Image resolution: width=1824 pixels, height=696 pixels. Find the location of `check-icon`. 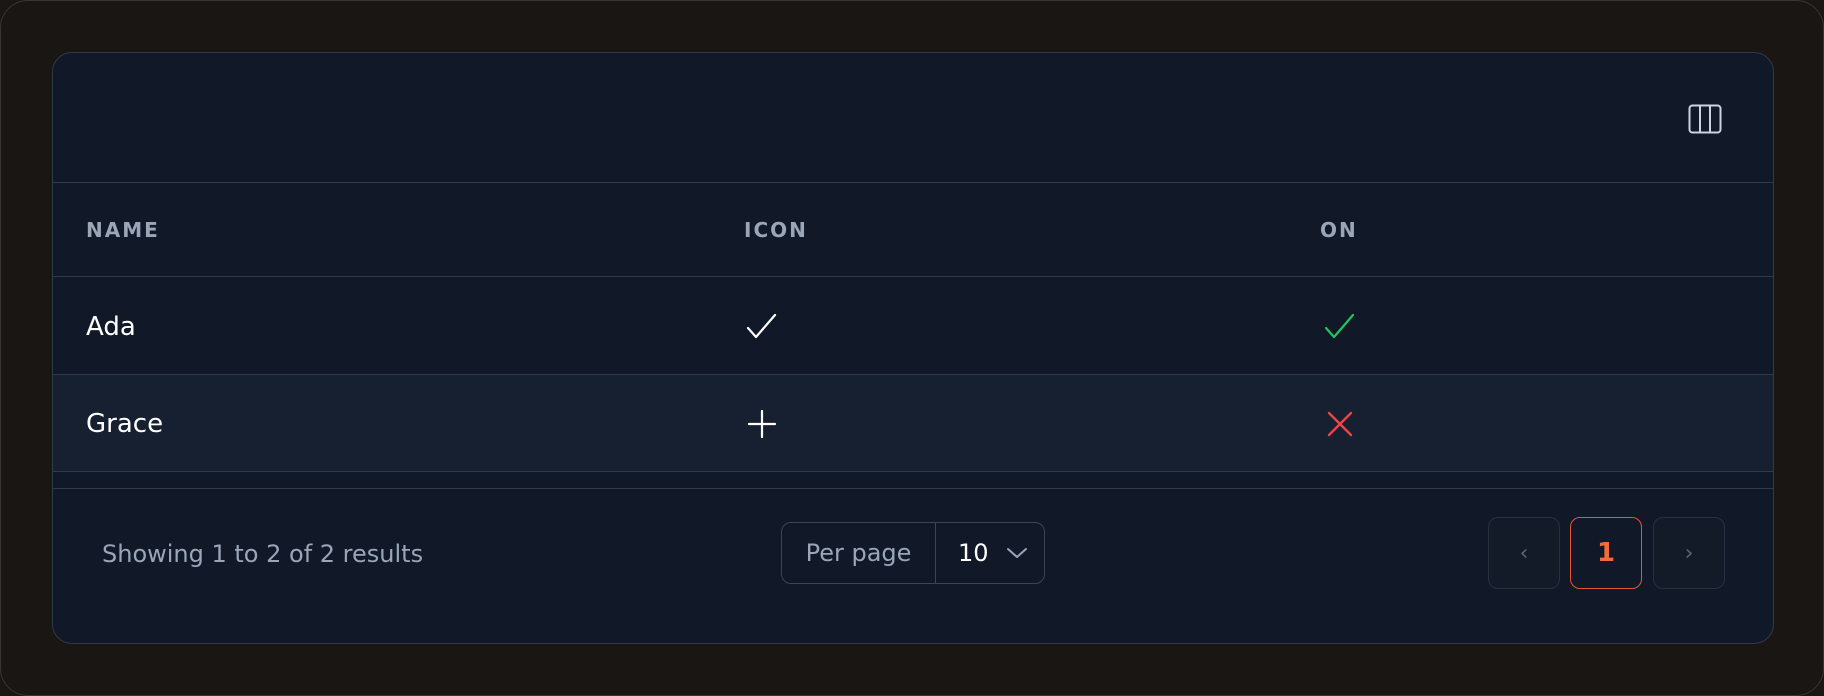

check-icon is located at coordinates (761, 325).